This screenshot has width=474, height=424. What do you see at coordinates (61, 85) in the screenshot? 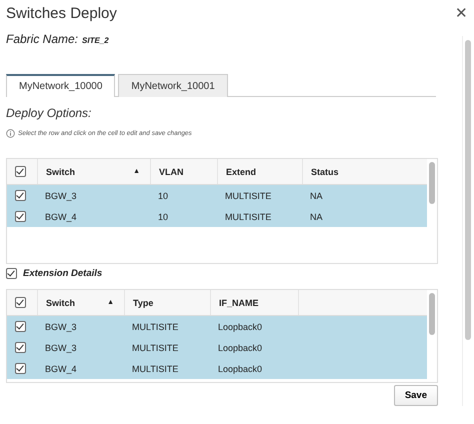
I see `tab: MyNetwork_10000` at bounding box center [61, 85].